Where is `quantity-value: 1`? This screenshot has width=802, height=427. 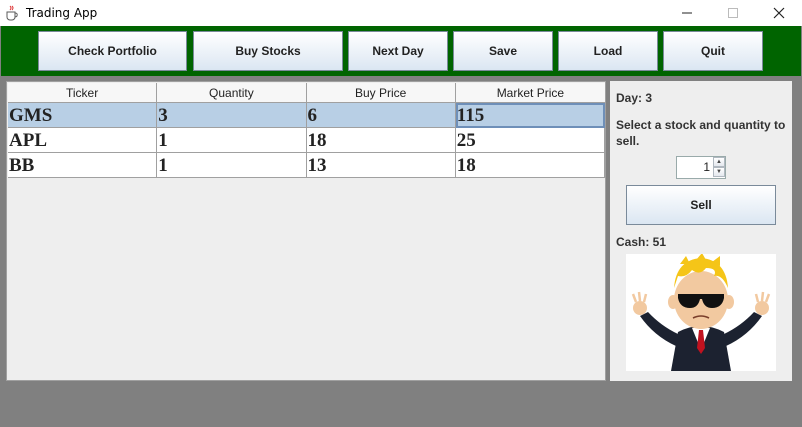
quantity-value: 1 is located at coordinates (695, 167).